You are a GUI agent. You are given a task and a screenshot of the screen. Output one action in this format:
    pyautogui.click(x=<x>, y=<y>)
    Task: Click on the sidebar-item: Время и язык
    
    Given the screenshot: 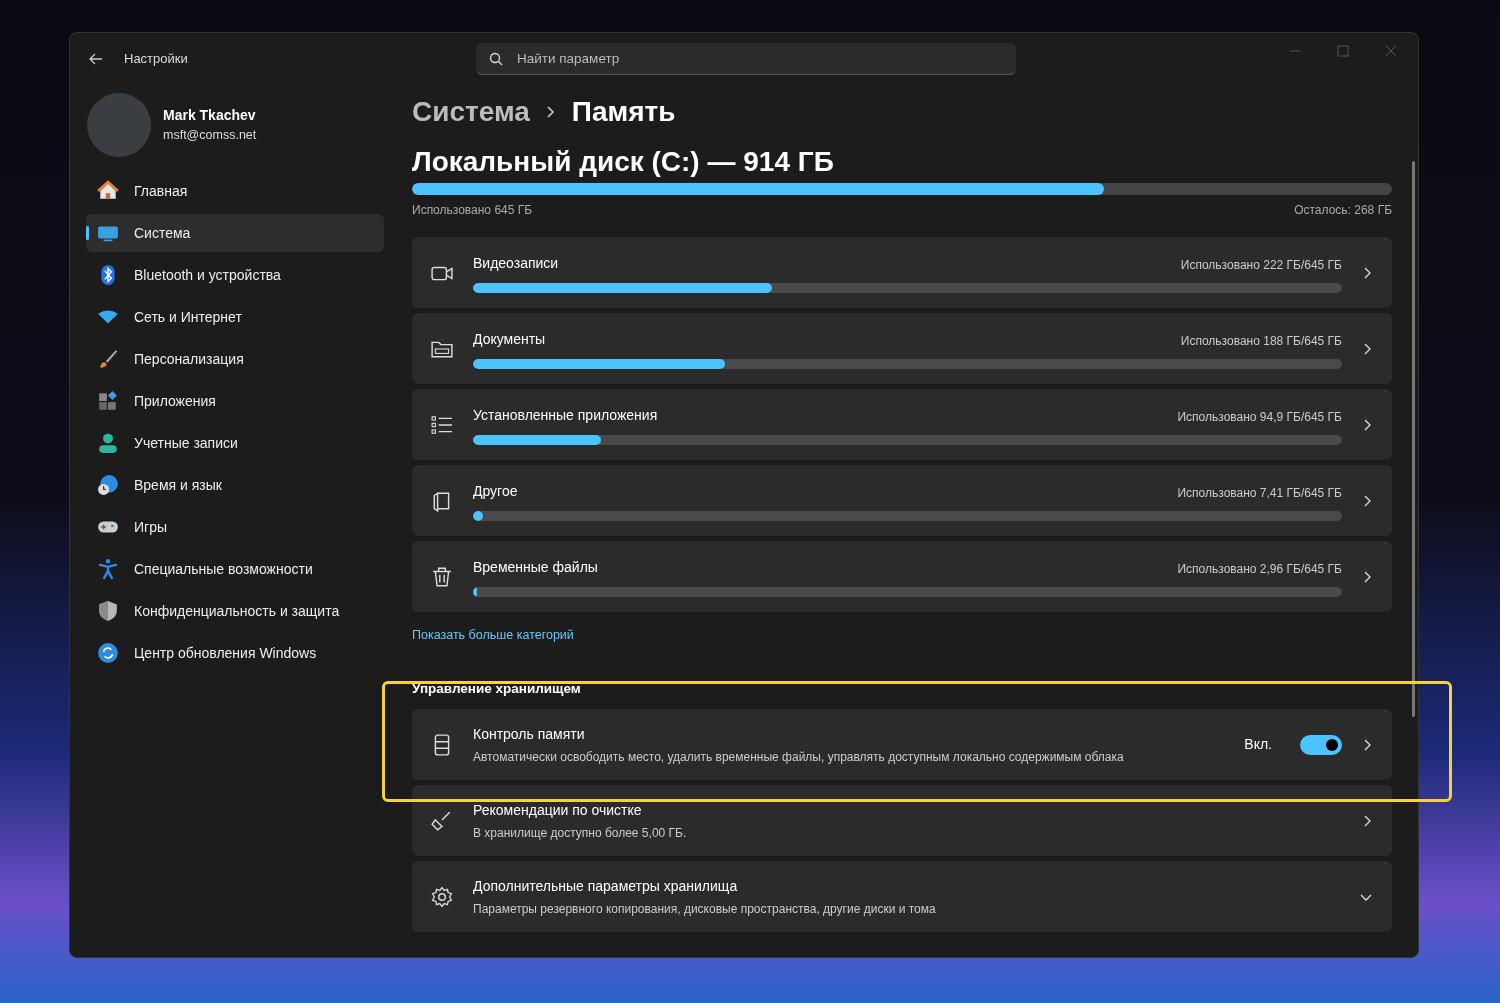 What is the action you would take?
    pyautogui.click(x=235, y=485)
    